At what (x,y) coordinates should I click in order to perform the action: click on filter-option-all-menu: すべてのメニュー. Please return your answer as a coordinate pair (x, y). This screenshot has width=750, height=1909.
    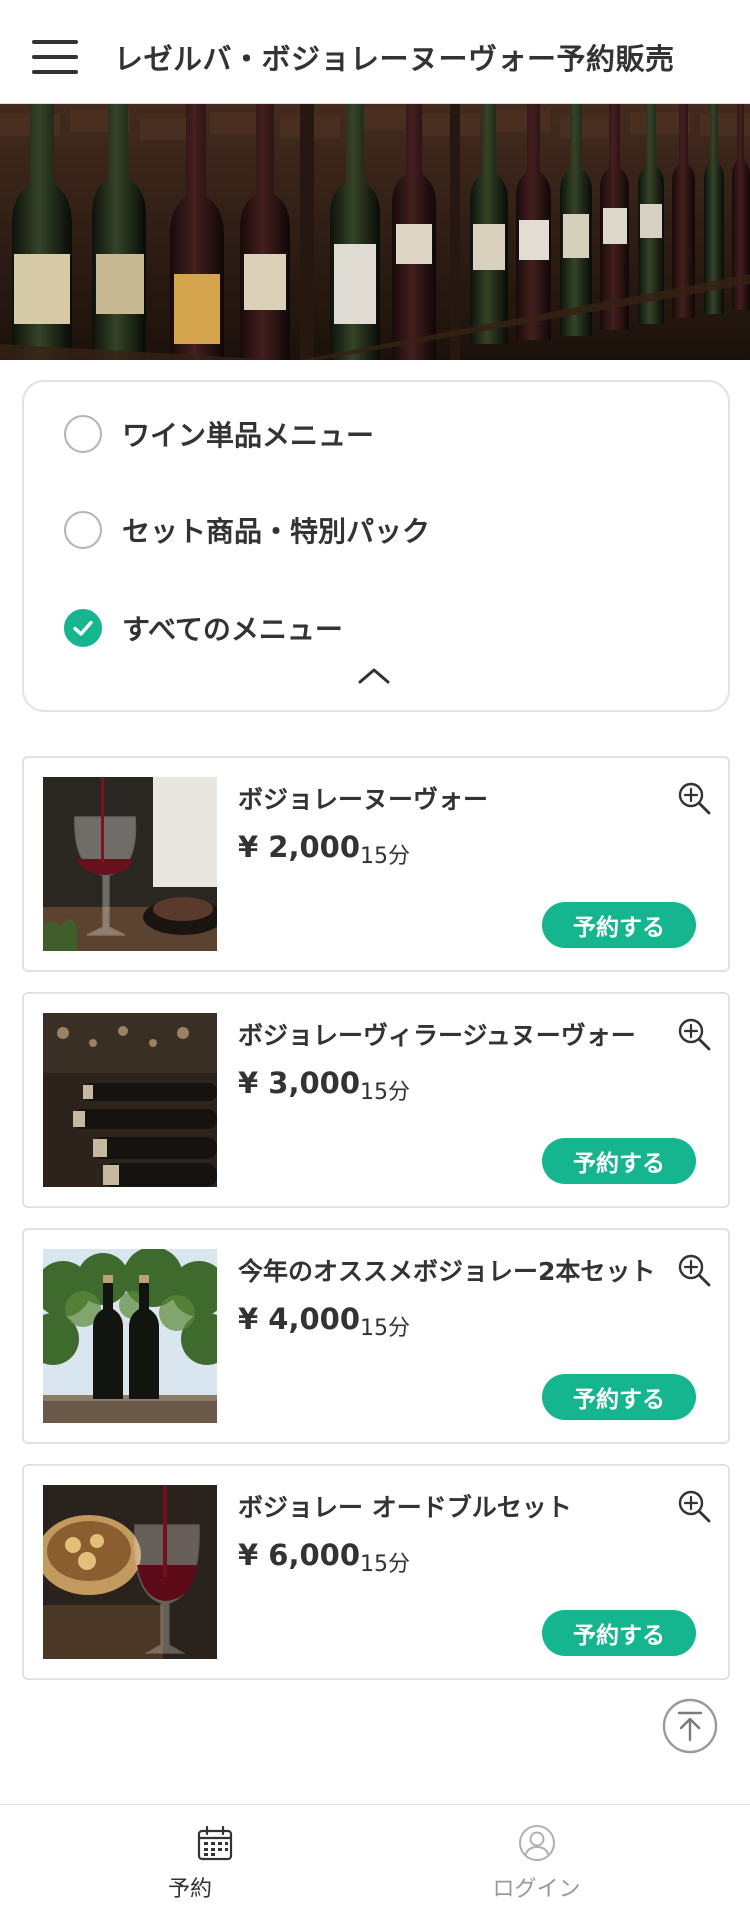
    Looking at the image, I should click on (203, 628).